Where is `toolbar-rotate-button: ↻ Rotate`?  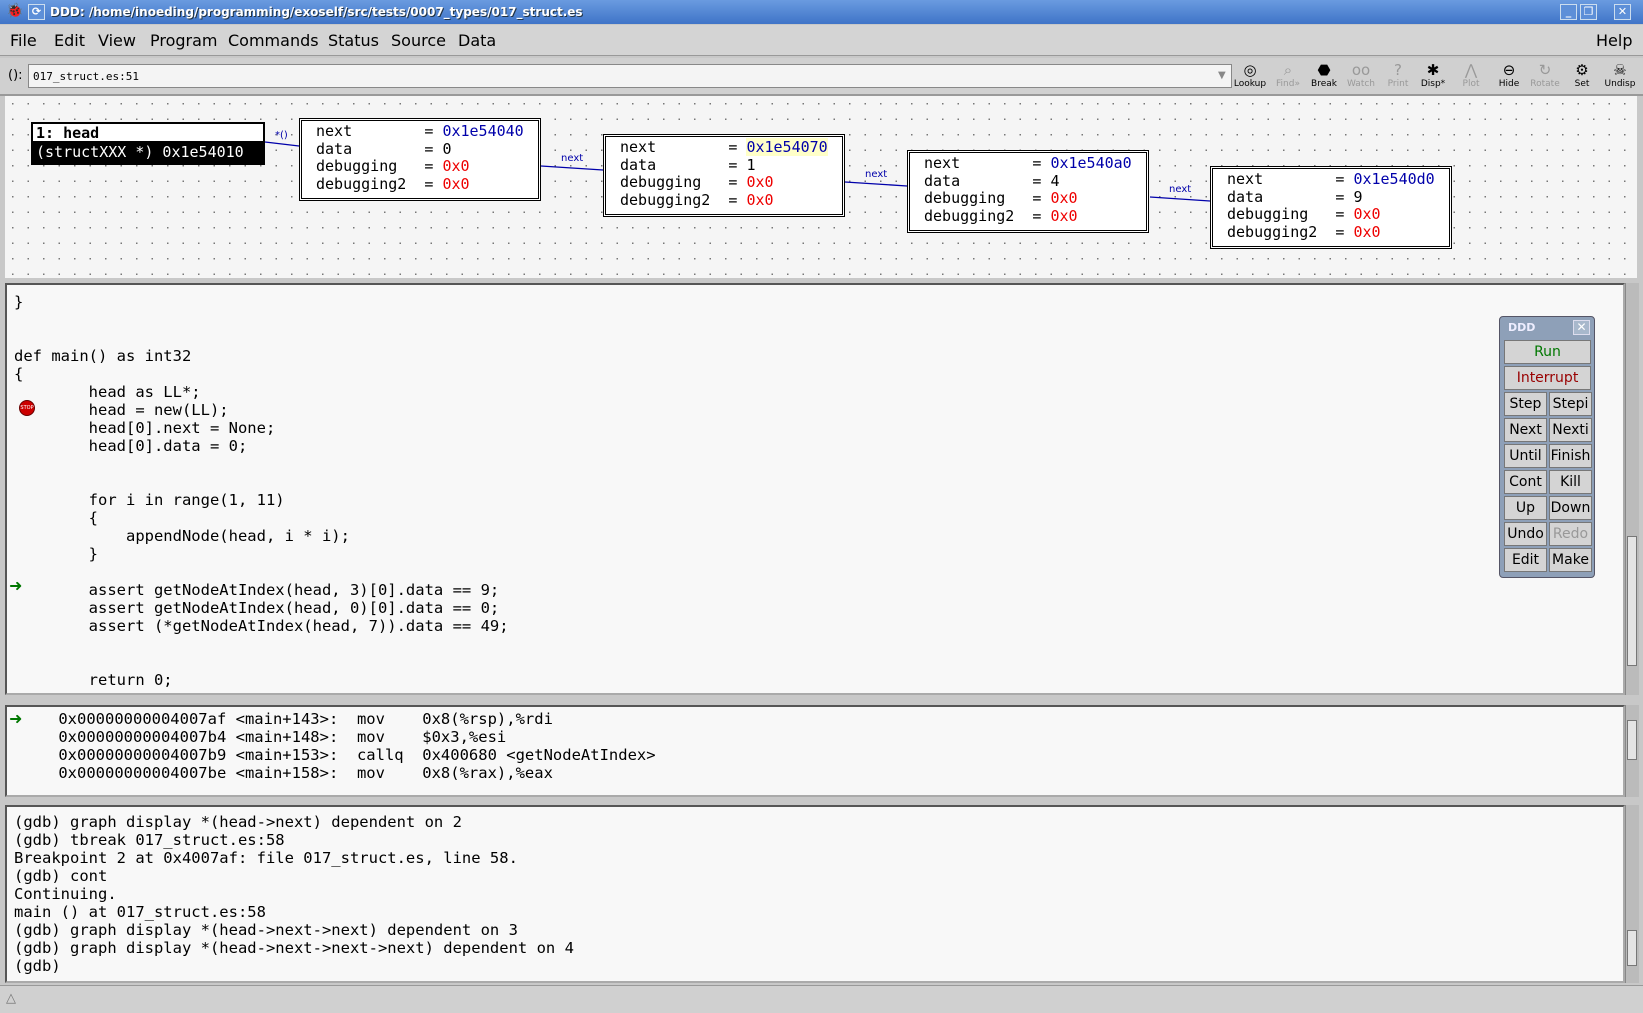 toolbar-rotate-button: ↻ Rotate is located at coordinates (1545, 77).